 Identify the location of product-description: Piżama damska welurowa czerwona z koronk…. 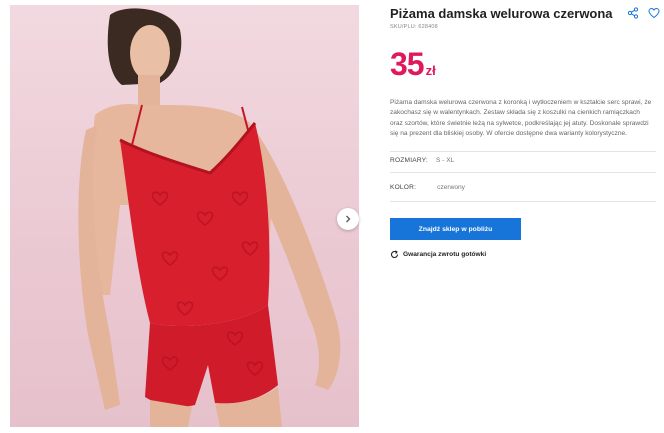
(521, 118).